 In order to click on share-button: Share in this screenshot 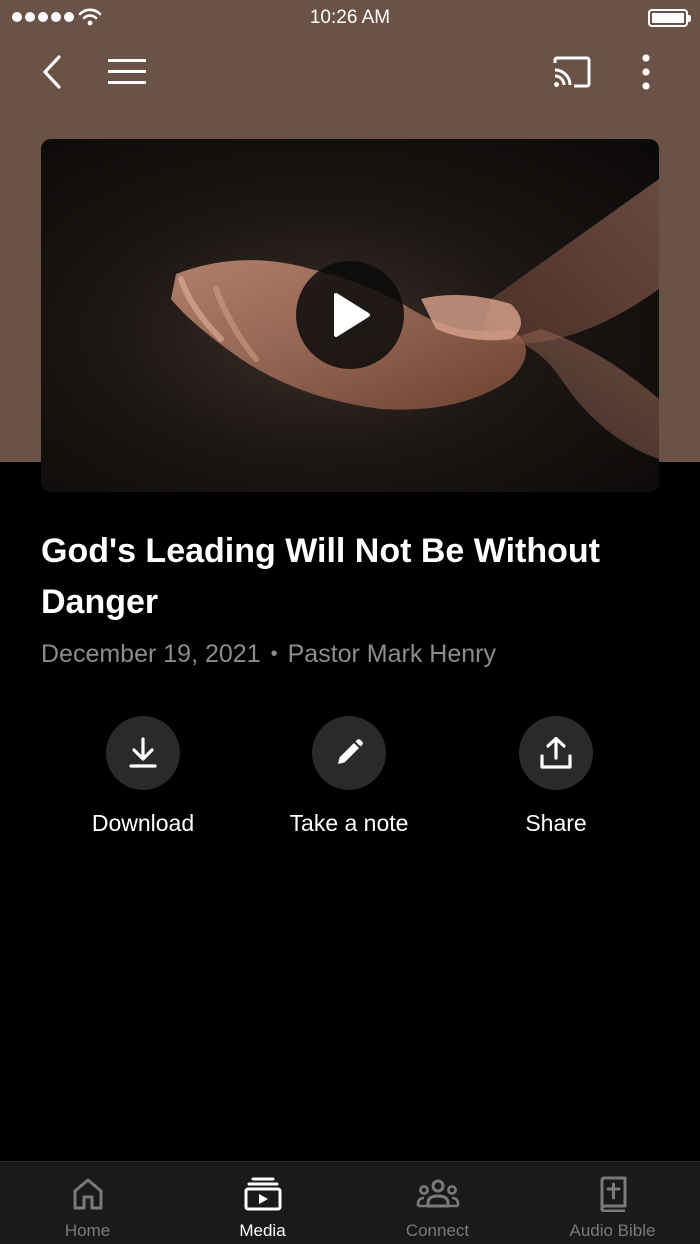, I will do `click(556, 776)`.